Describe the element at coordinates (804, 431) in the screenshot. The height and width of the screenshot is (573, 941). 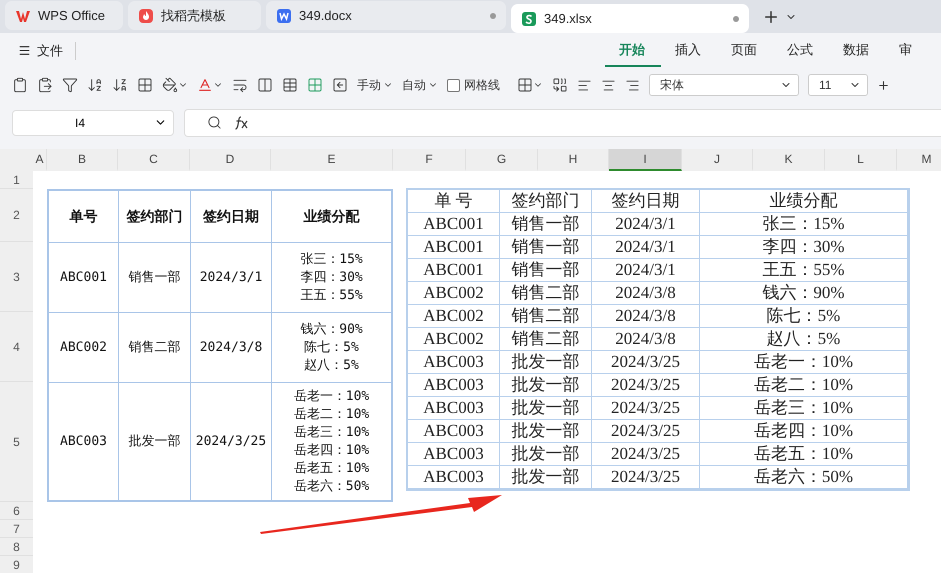
I see `table-cell: 岳老四：10%` at that location.